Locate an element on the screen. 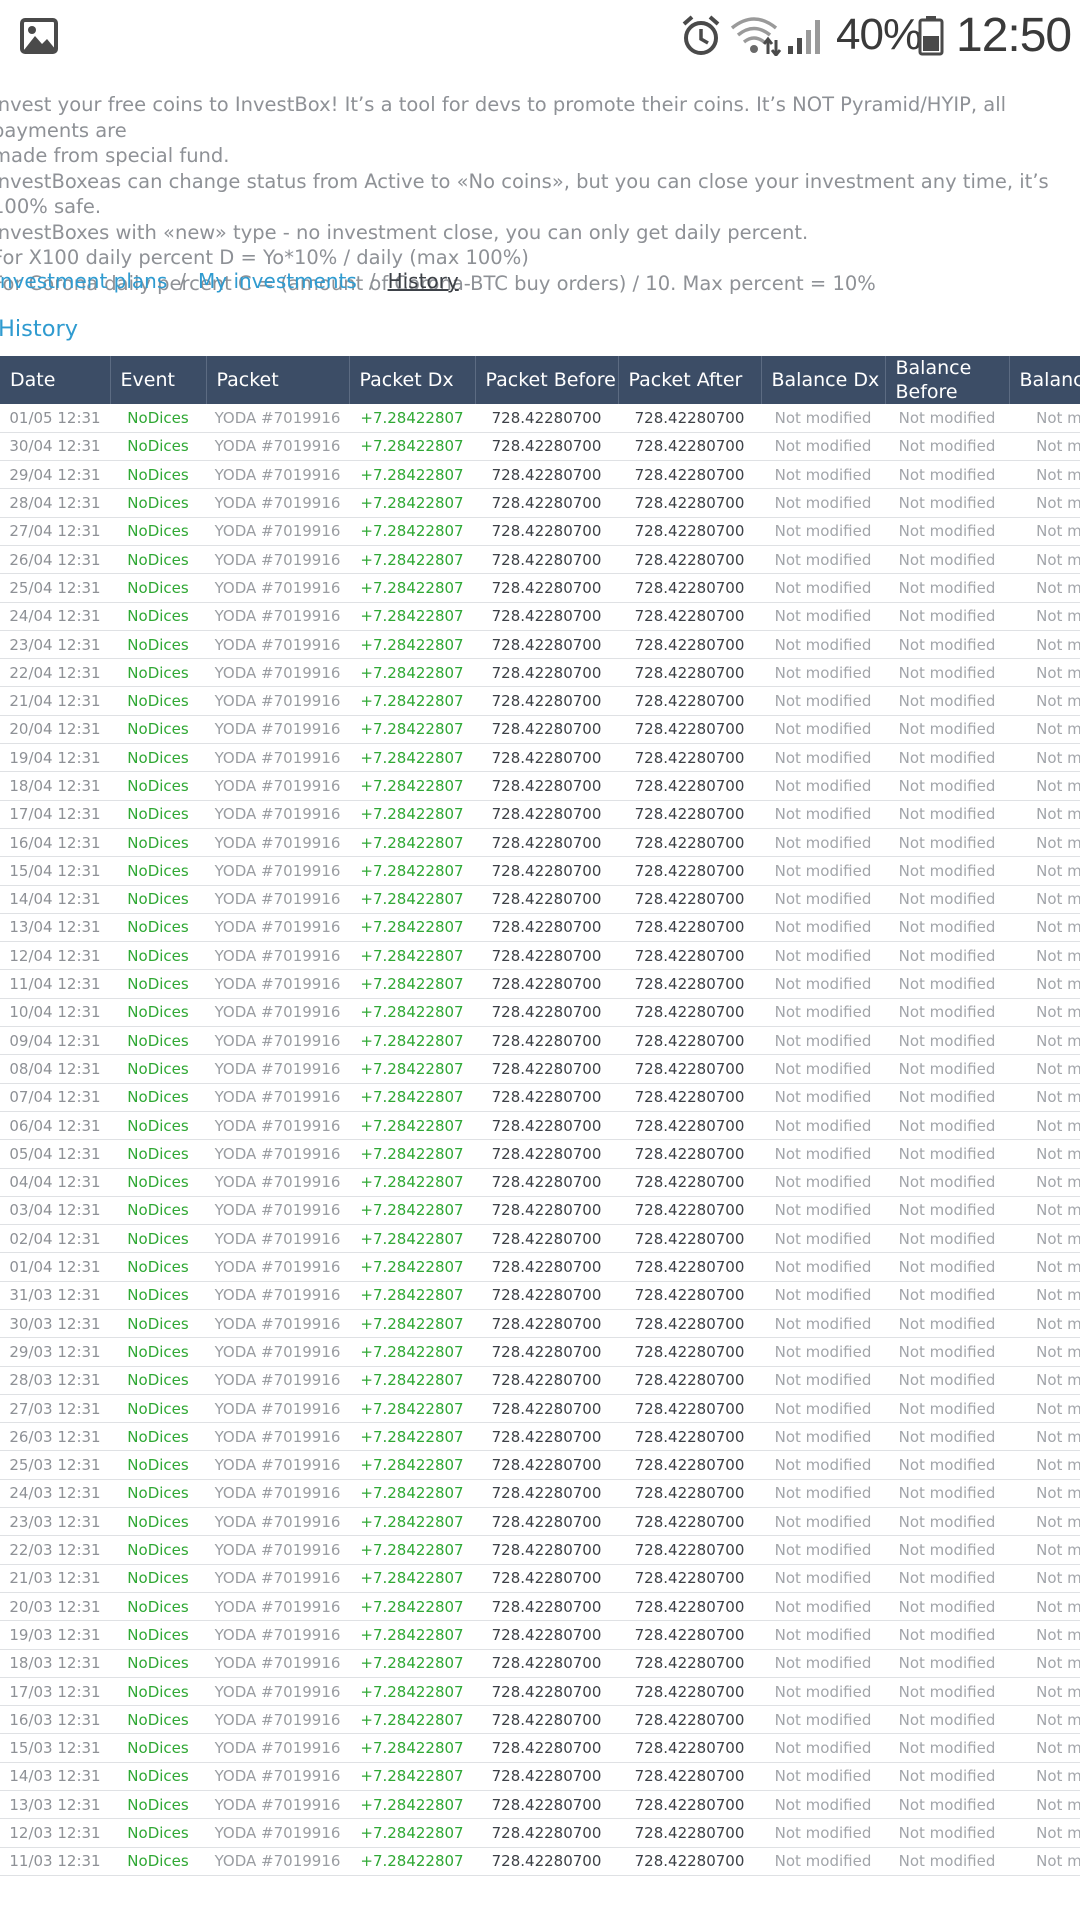  column-header-packet-after: Packet After is located at coordinates (690, 380).